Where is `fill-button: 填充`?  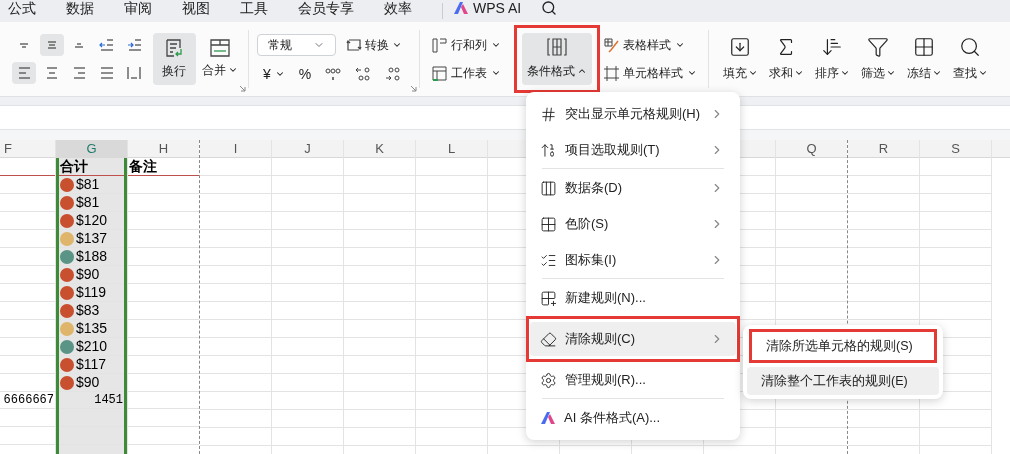
fill-button: 填充 is located at coordinates (740, 59).